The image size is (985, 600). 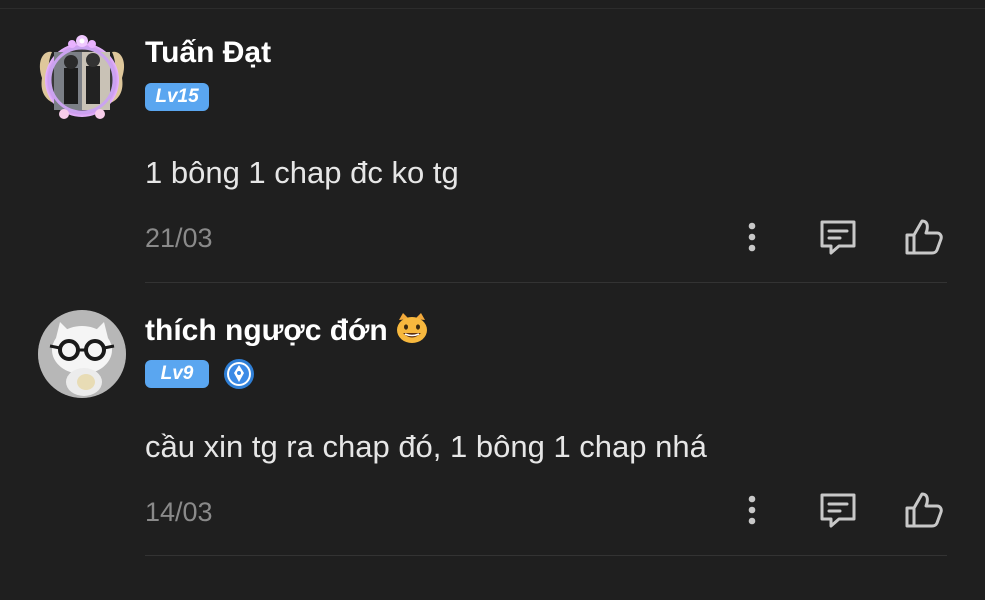 I want to click on blue-pen-medal-icon, so click(x=239, y=374).